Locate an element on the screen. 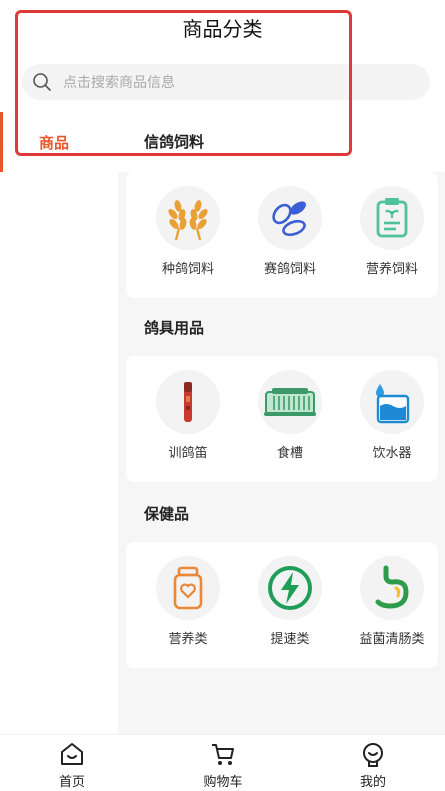 Image resolution: width=445 pixels, height=791 pixels. tab-cart: 购物车 is located at coordinates (223, 765).